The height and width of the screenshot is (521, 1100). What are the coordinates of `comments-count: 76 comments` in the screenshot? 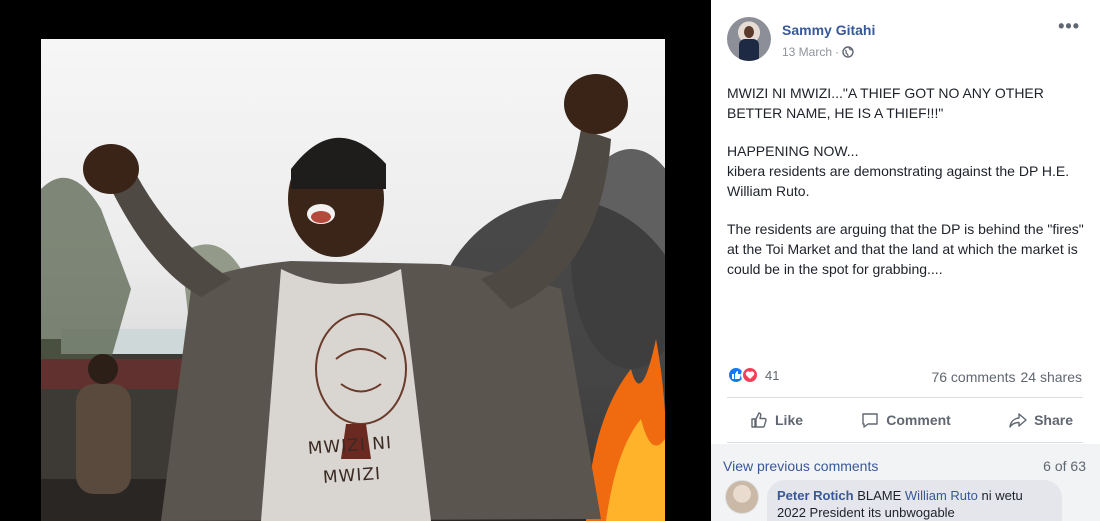 It's located at (973, 377).